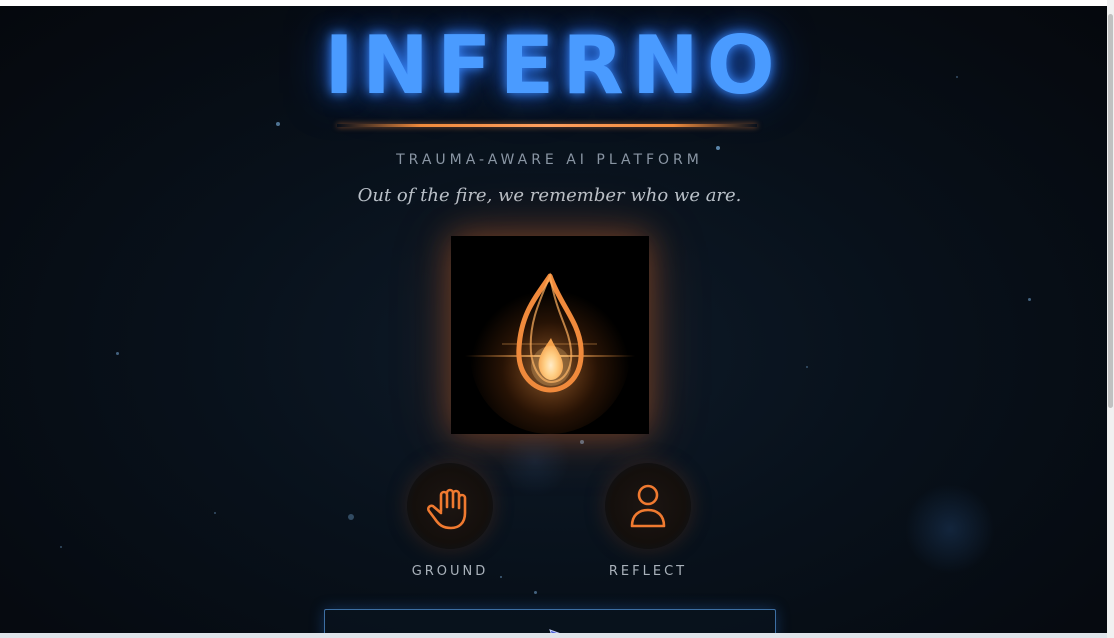  Describe the element at coordinates (648, 571) in the screenshot. I see `reflect-label: REFLECT` at that location.